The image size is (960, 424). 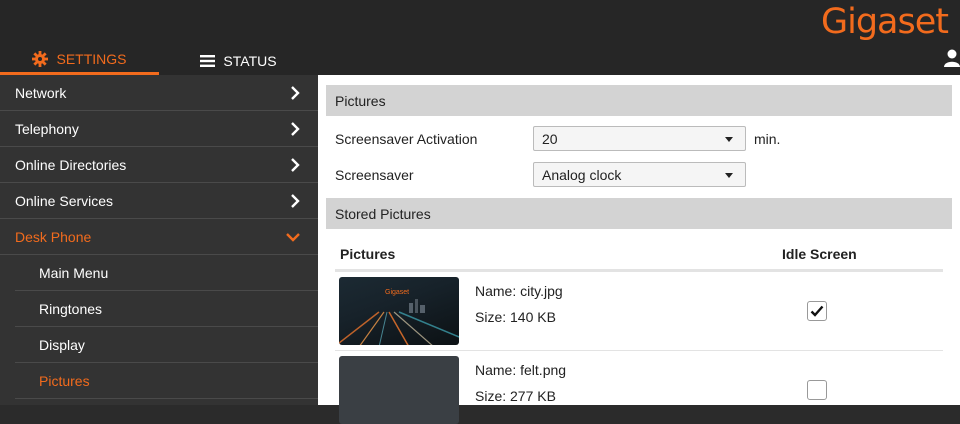 I want to click on sidebar-item-desk-phone: Desk Phone, so click(x=159, y=237).